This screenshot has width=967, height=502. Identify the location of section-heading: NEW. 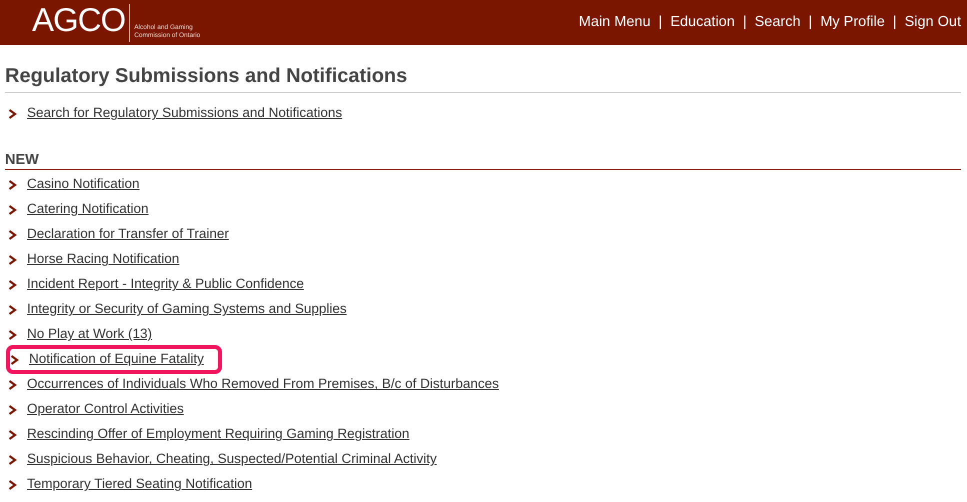
(483, 160).